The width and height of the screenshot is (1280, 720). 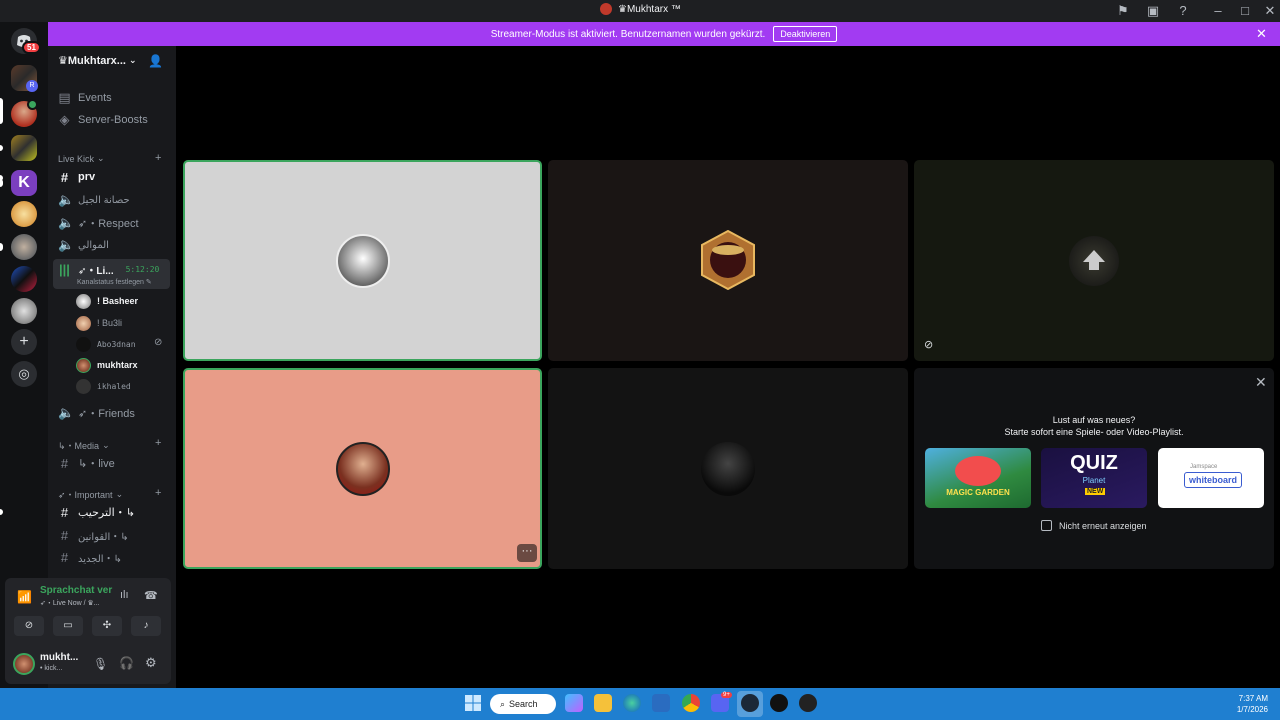 I want to click on channel-rules: # القوانين・↳, so click(x=93, y=535).